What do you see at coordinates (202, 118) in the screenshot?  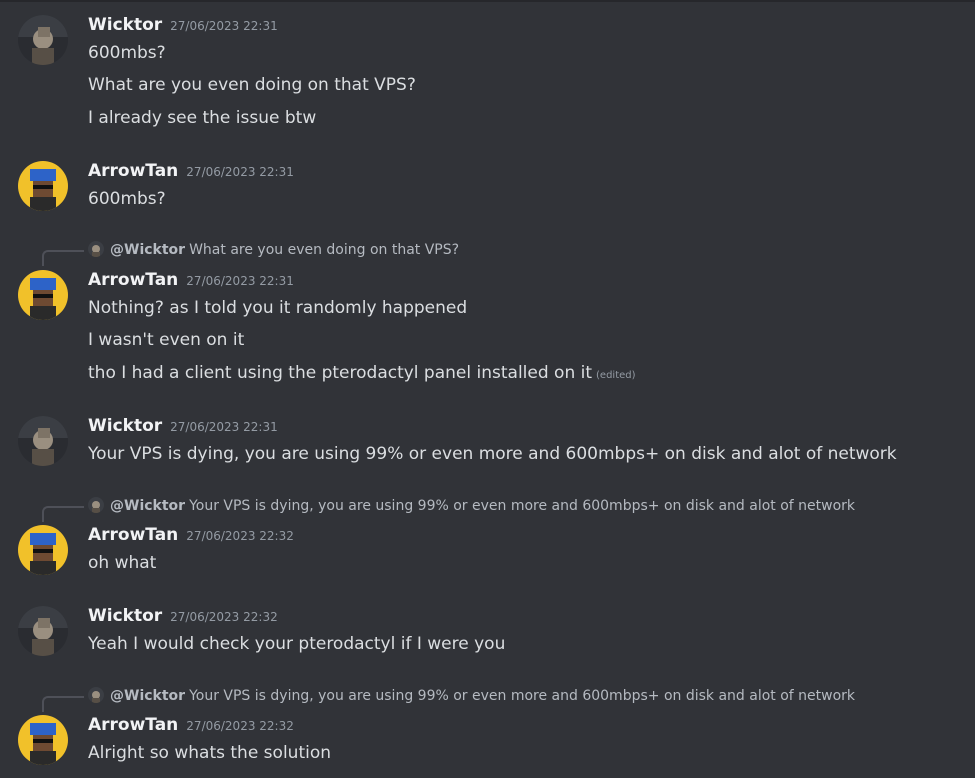 I see `message-text: I already see the issue btw` at bounding box center [202, 118].